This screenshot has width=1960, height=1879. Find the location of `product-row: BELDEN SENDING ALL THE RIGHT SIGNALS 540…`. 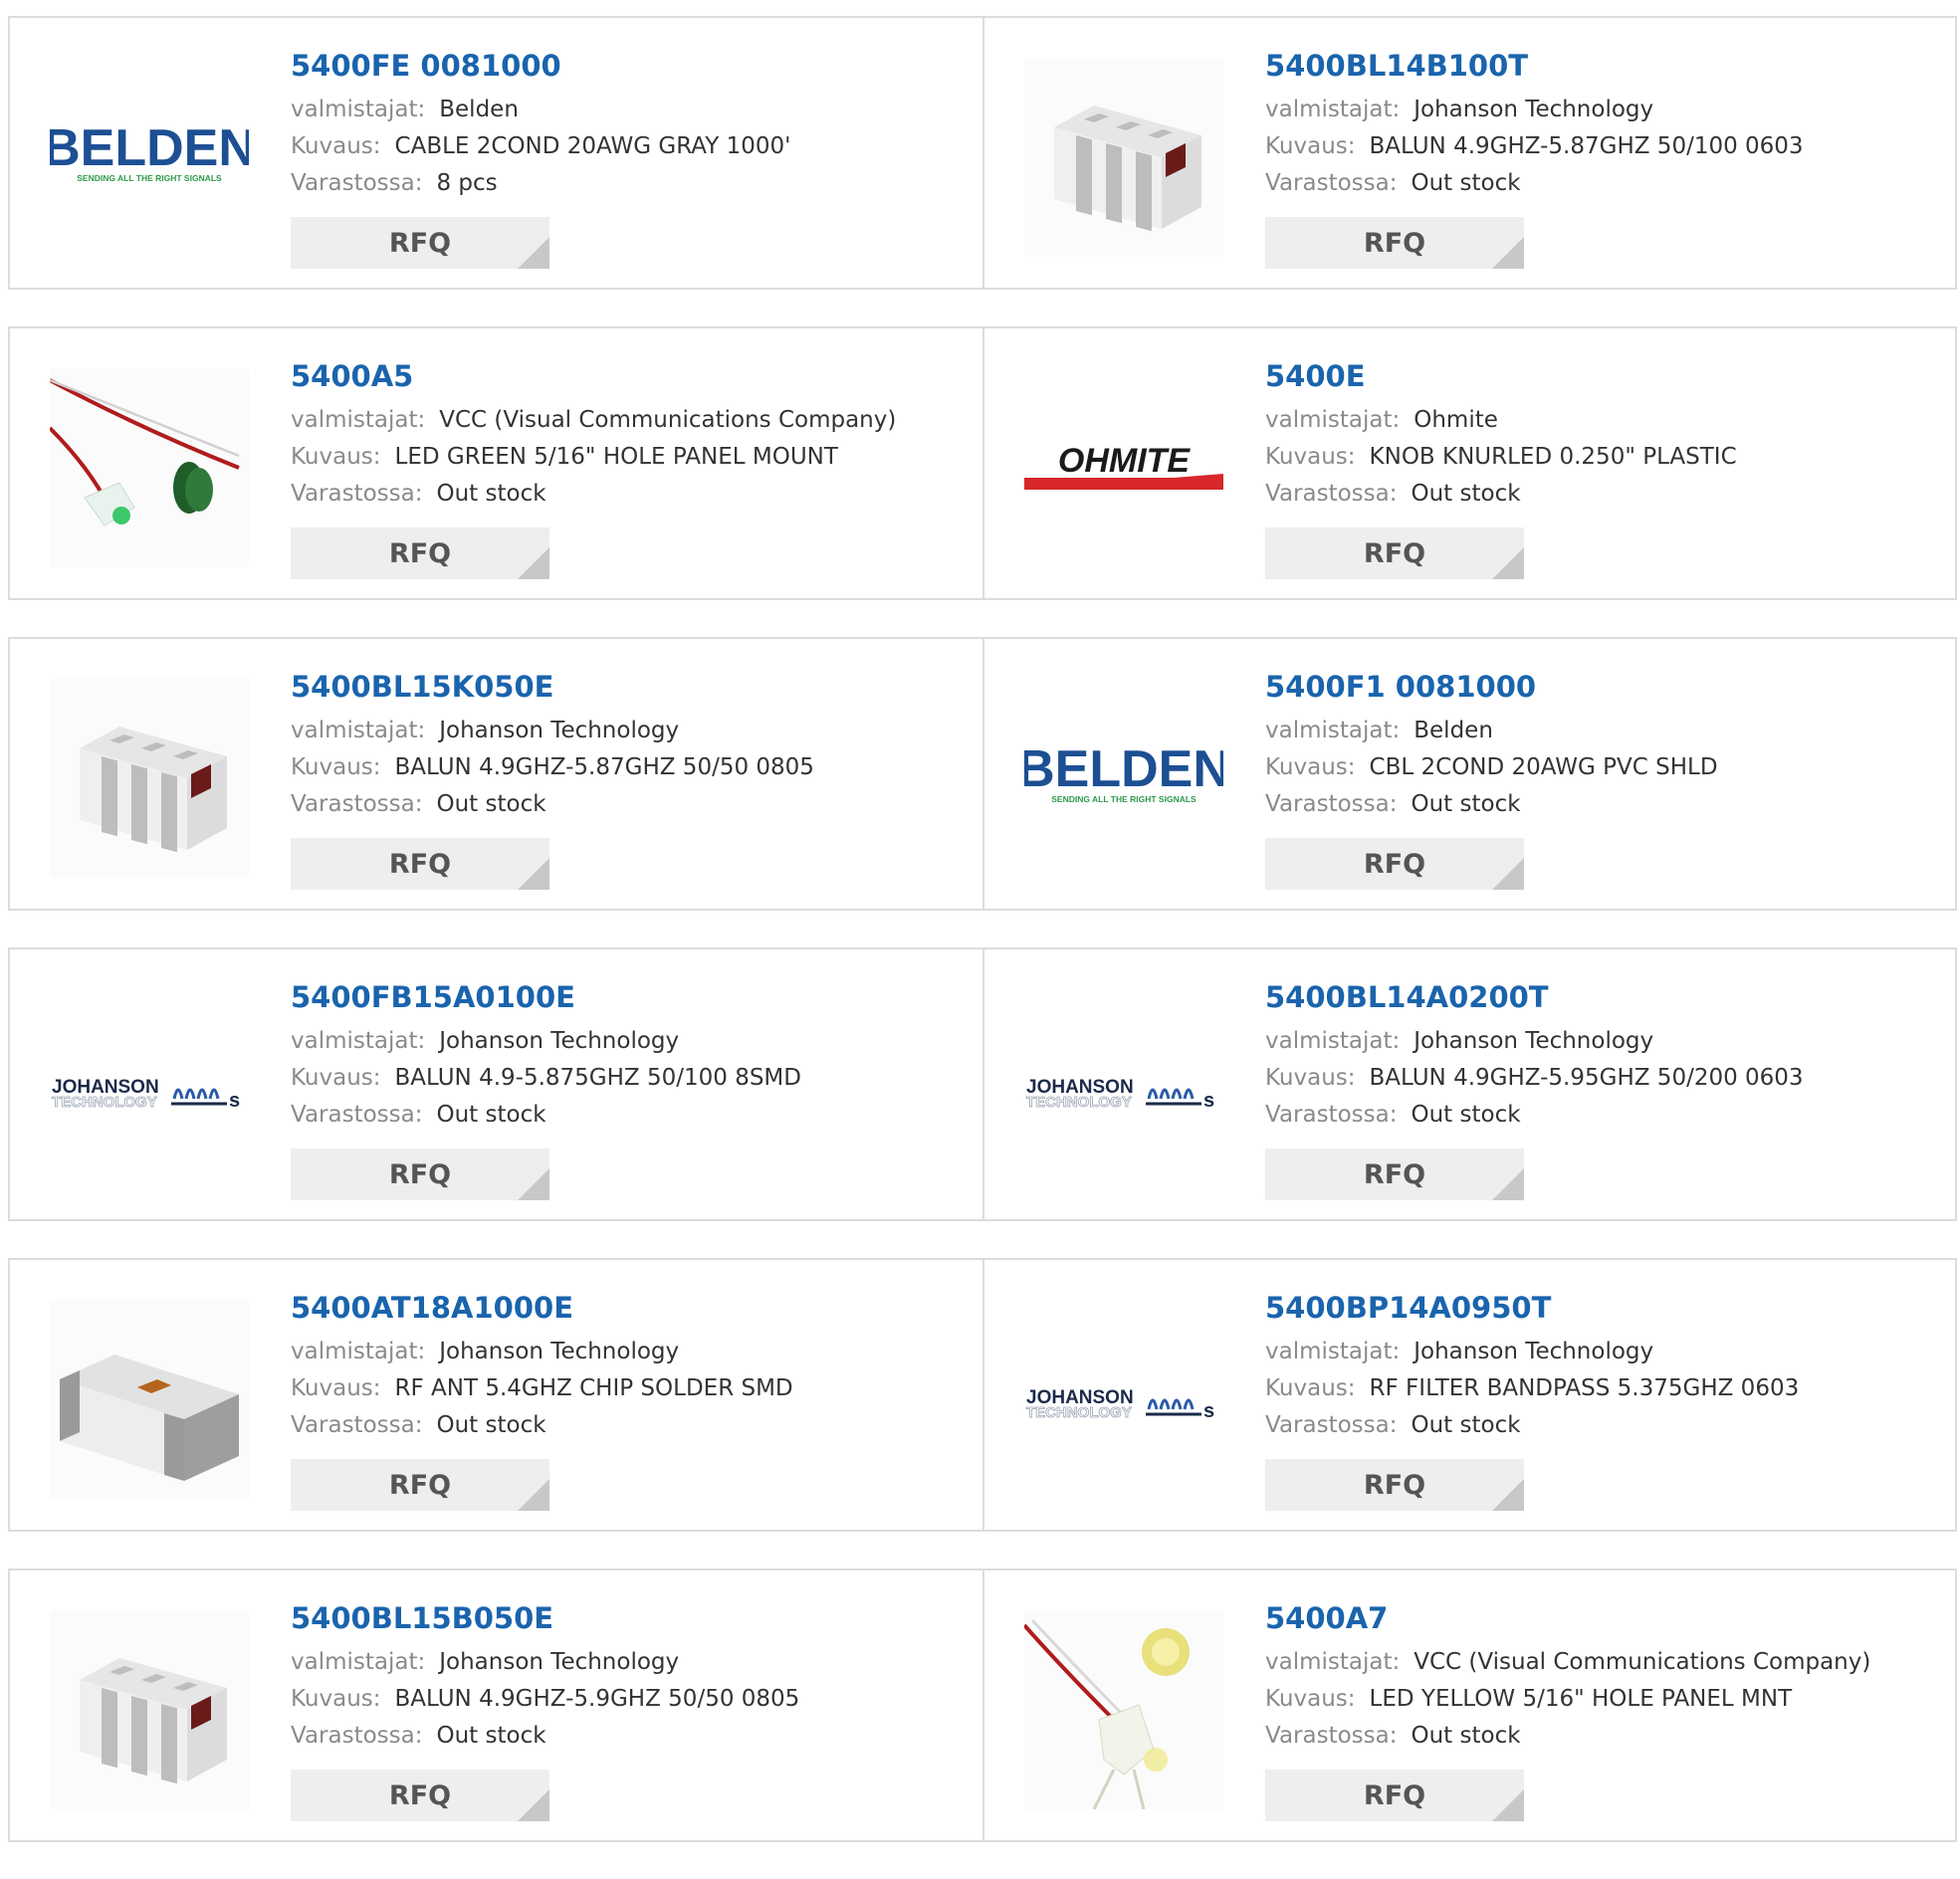

product-row: BELDEN SENDING ALL THE RIGHT SIGNALS 540… is located at coordinates (983, 153).